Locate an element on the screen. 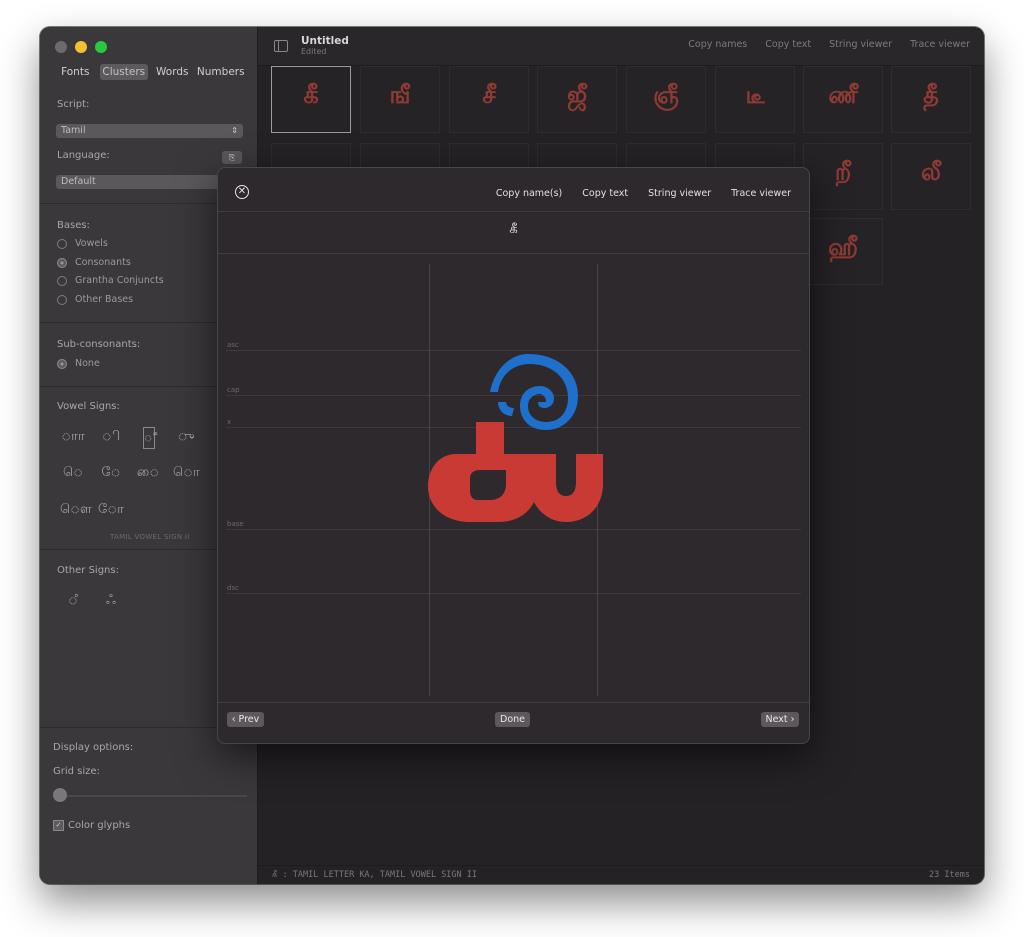 The width and height of the screenshot is (1024, 937). script-select: Tamil ⇕ is located at coordinates (149, 131).